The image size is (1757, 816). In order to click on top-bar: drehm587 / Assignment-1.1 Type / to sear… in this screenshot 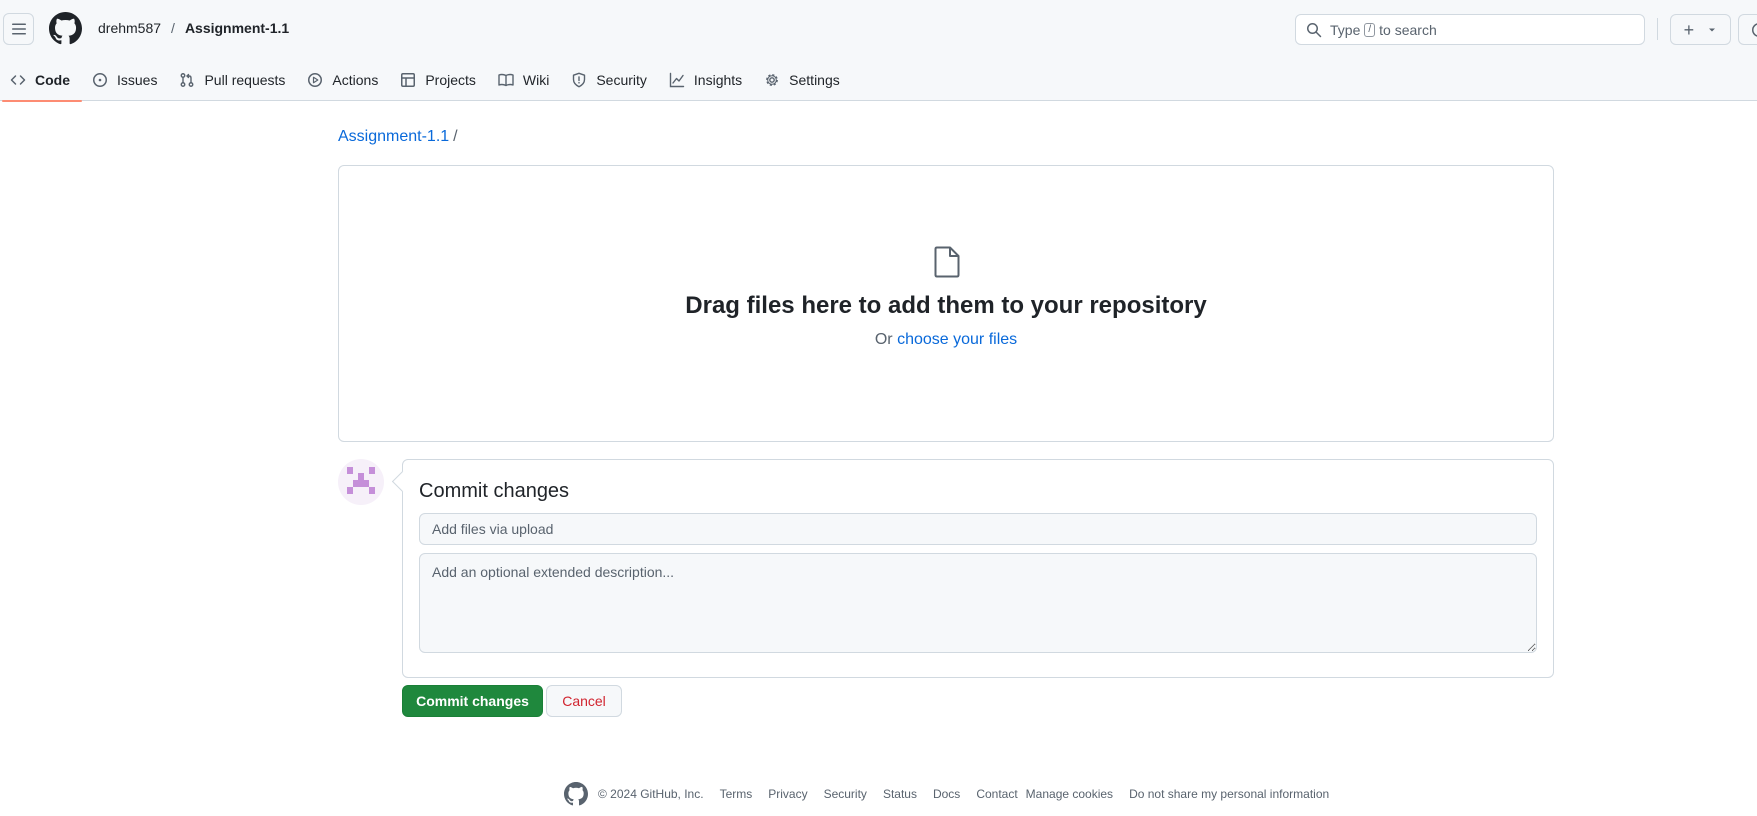, I will do `click(878, 29)`.